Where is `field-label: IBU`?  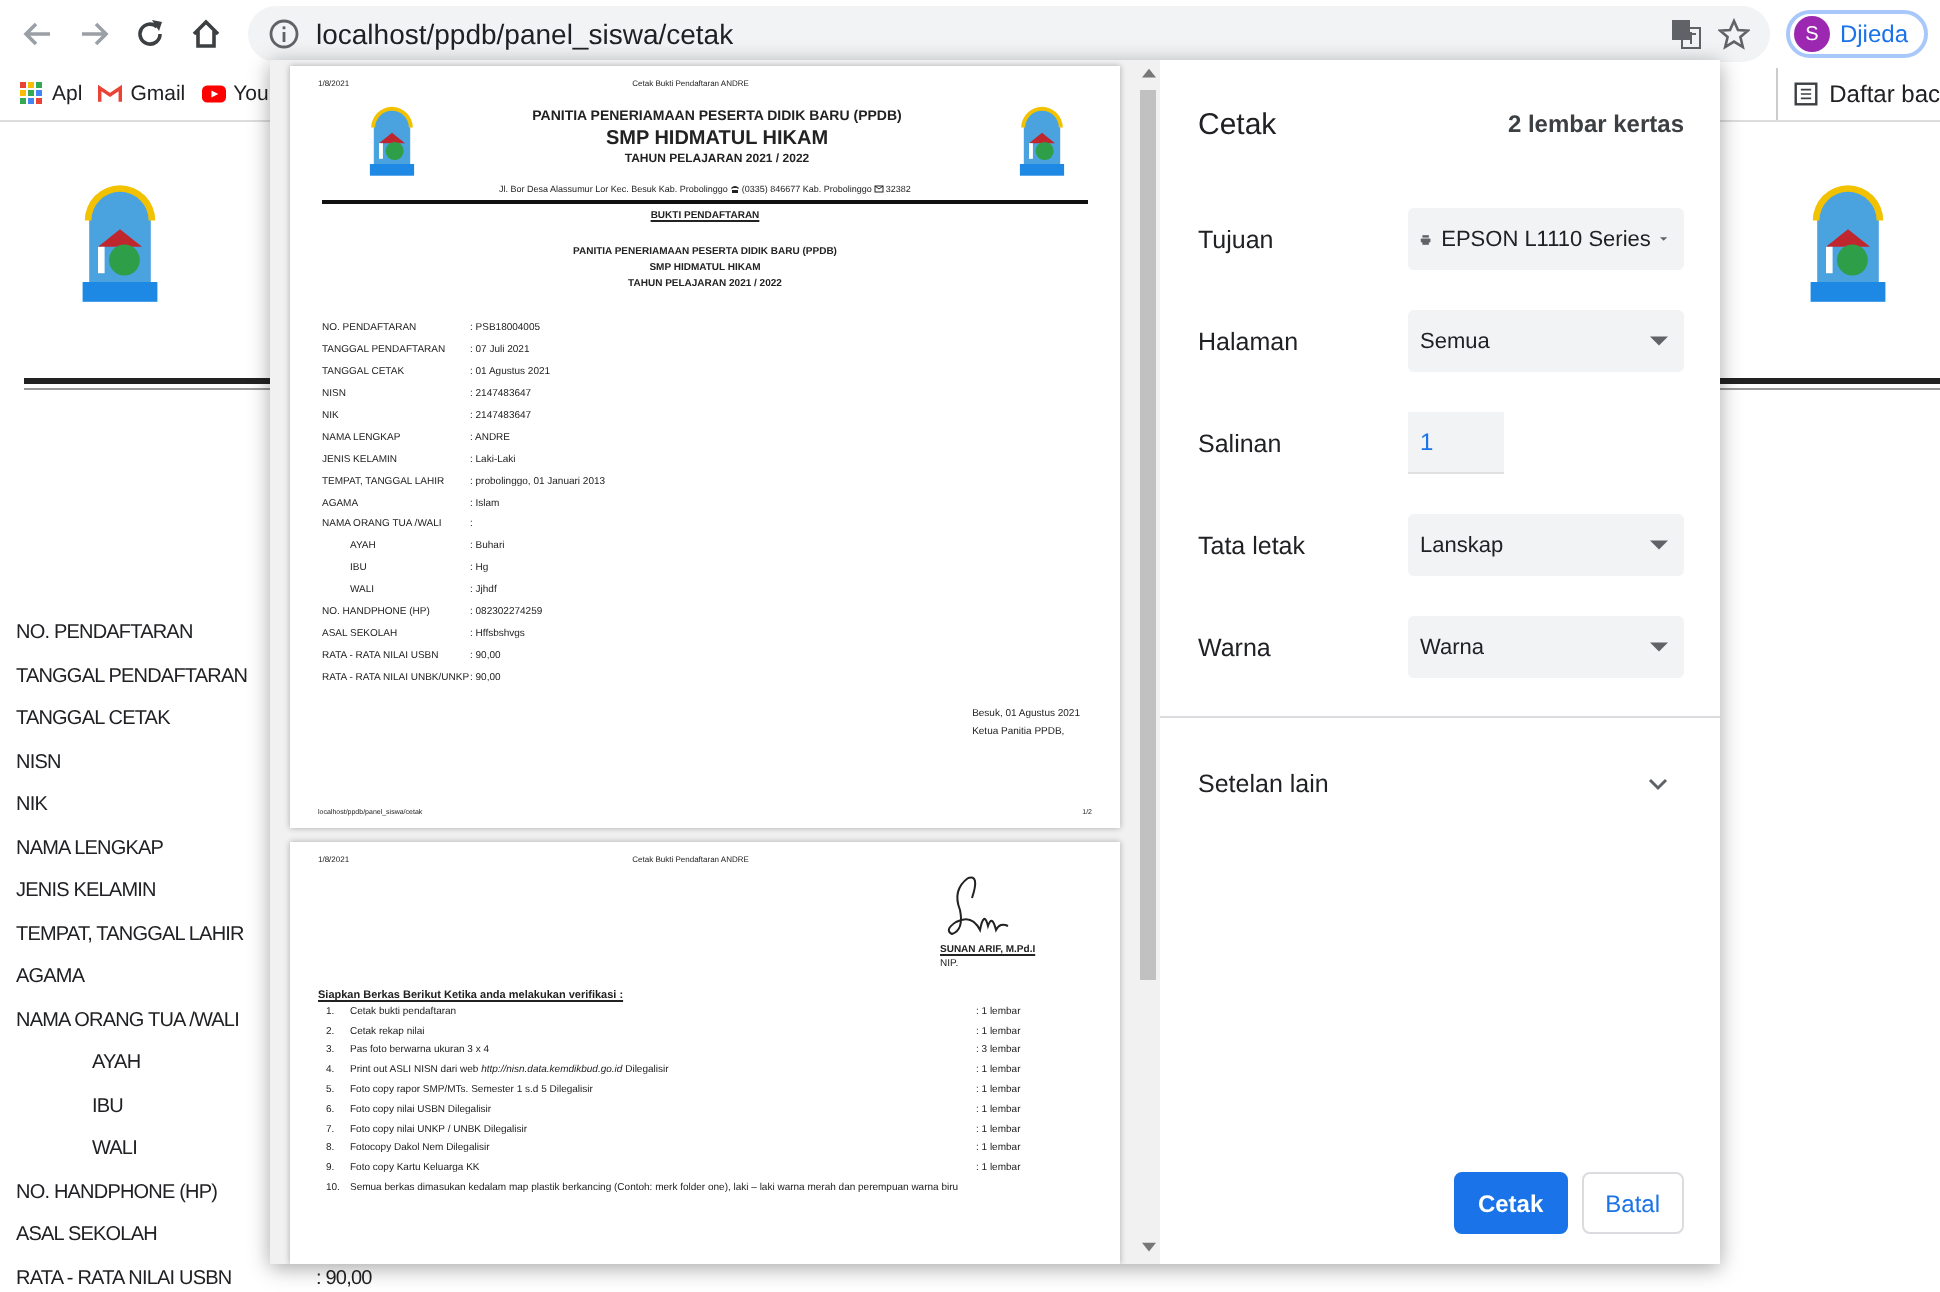
field-label: IBU is located at coordinates (107, 1106).